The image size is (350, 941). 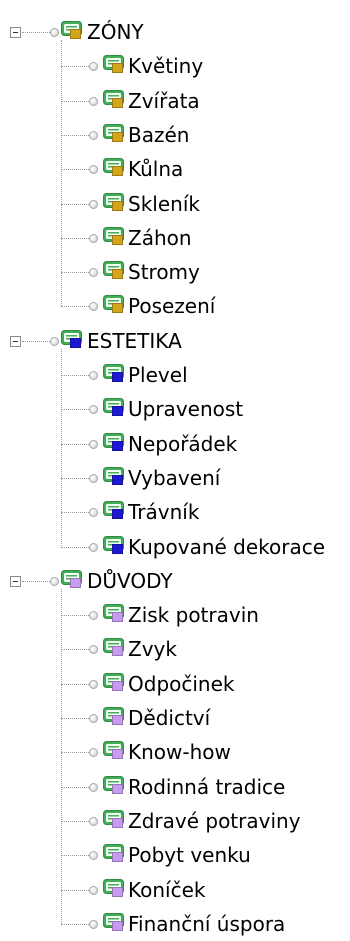 I want to click on tree-item-konicek: Koníček, so click(x=166, y=890).